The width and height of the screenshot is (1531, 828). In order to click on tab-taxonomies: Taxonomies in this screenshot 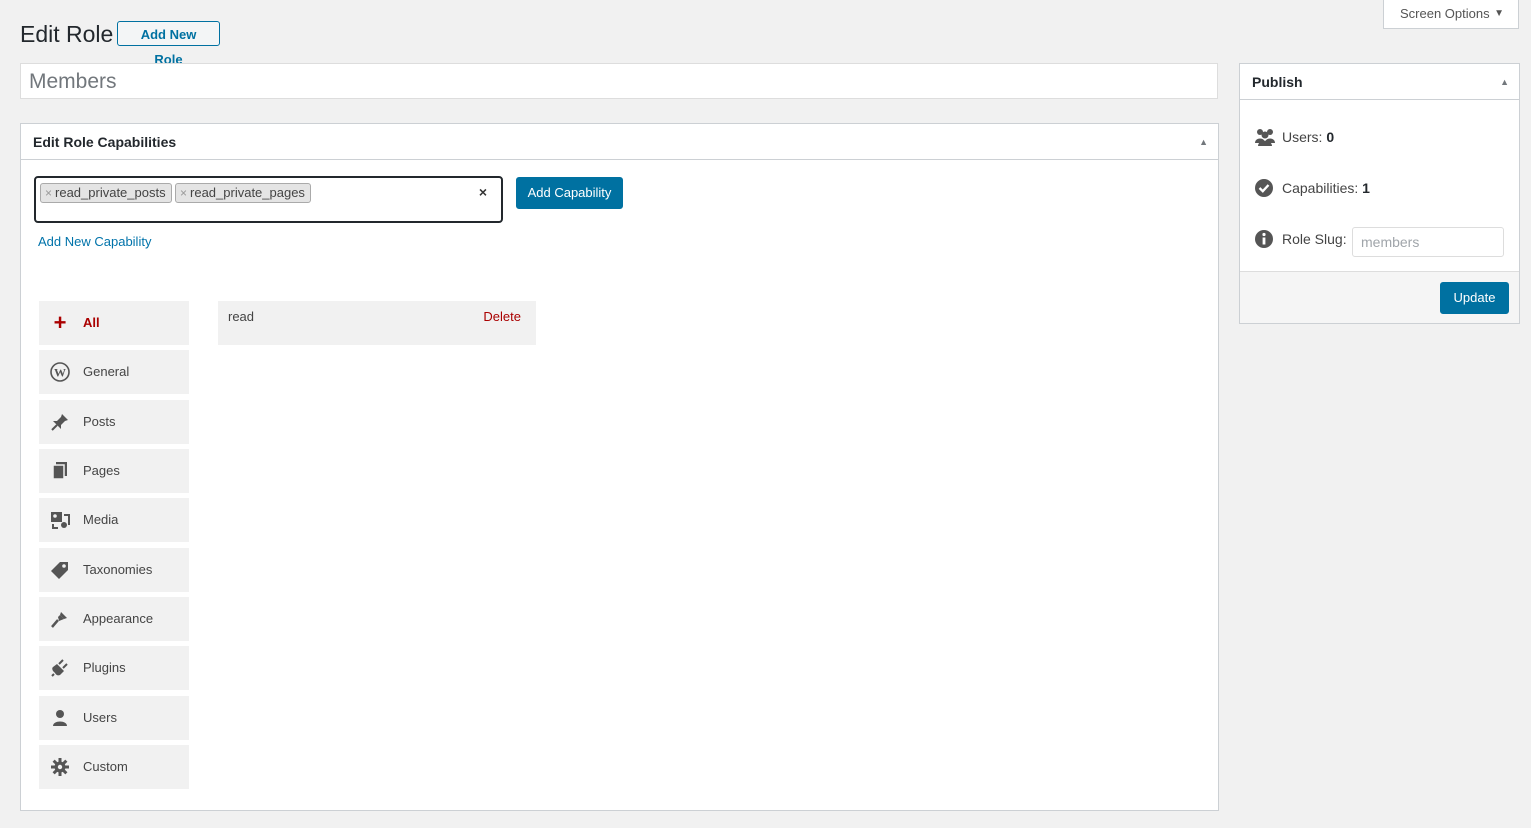, I will do `click(114, 570)`.